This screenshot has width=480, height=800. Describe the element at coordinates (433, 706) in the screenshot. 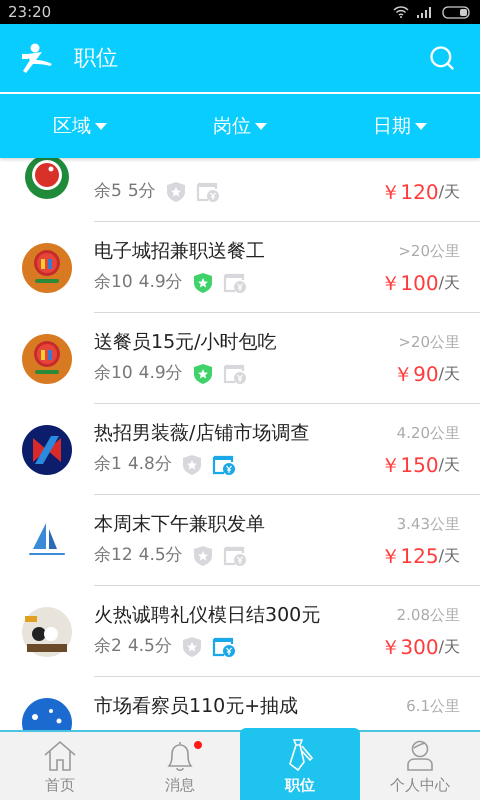

I see `job-distance: 6.1公里` at that location.